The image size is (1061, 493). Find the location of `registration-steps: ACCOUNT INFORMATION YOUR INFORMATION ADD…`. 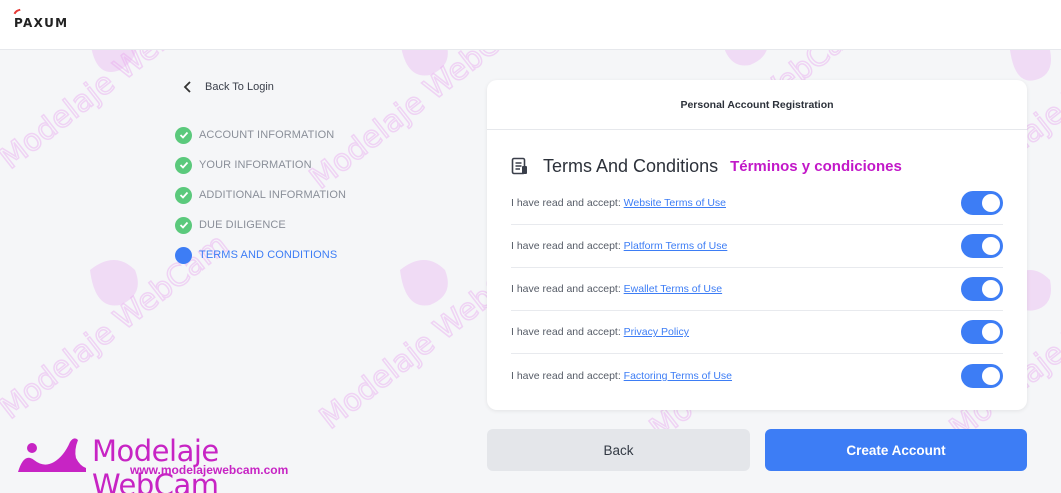

registration-steps: ACCOUNT INFORMATION YOUR INFORMATION ADD… is located at coordinates (260, 195).